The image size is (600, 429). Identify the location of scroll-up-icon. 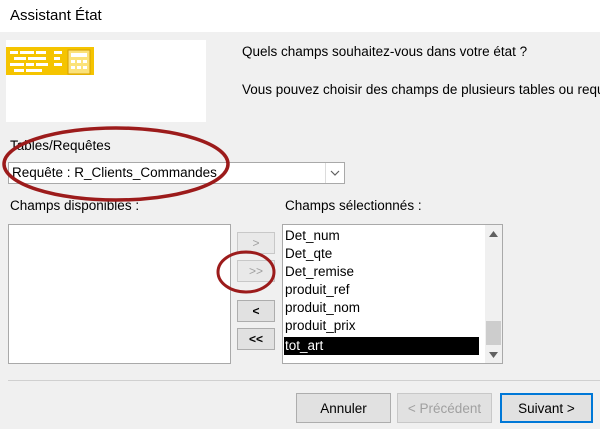
(493, 233).